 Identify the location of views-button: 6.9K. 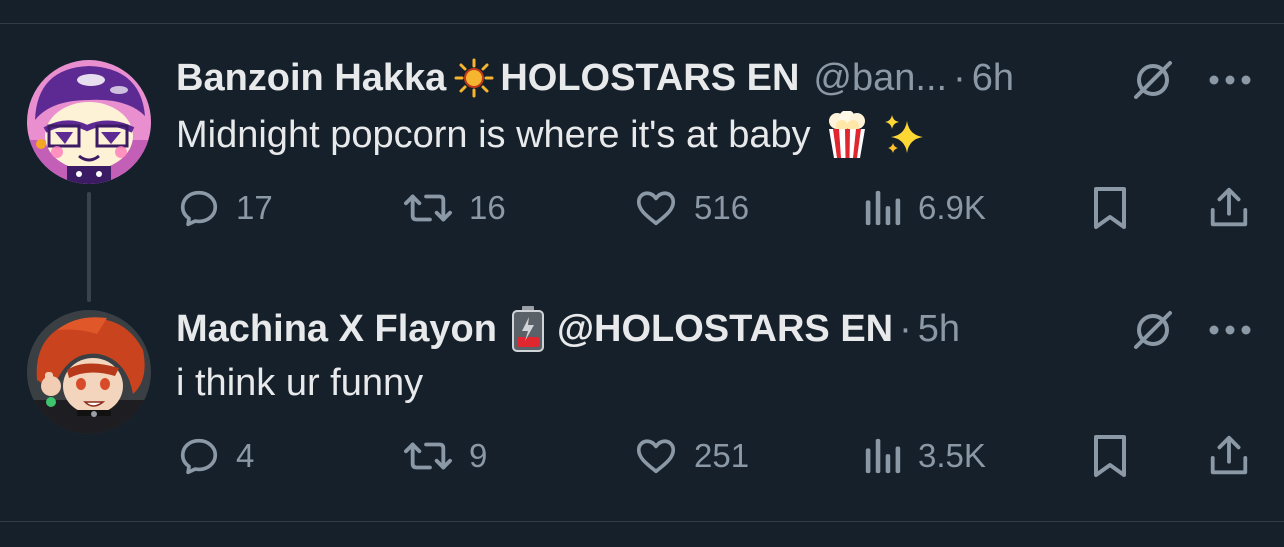
(924, 208).